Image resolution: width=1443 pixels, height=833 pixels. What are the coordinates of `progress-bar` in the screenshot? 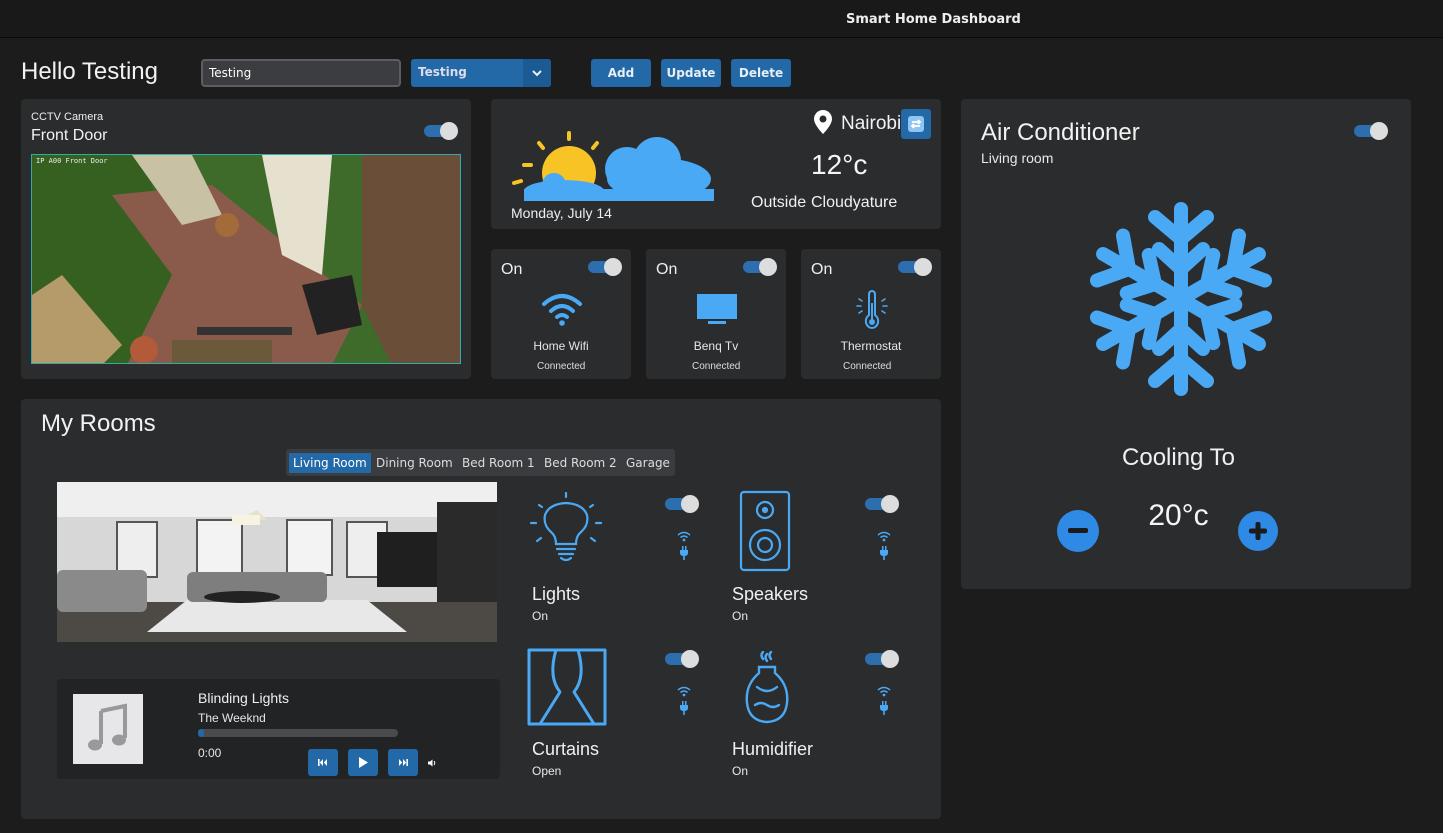 It's located at (298, 733).